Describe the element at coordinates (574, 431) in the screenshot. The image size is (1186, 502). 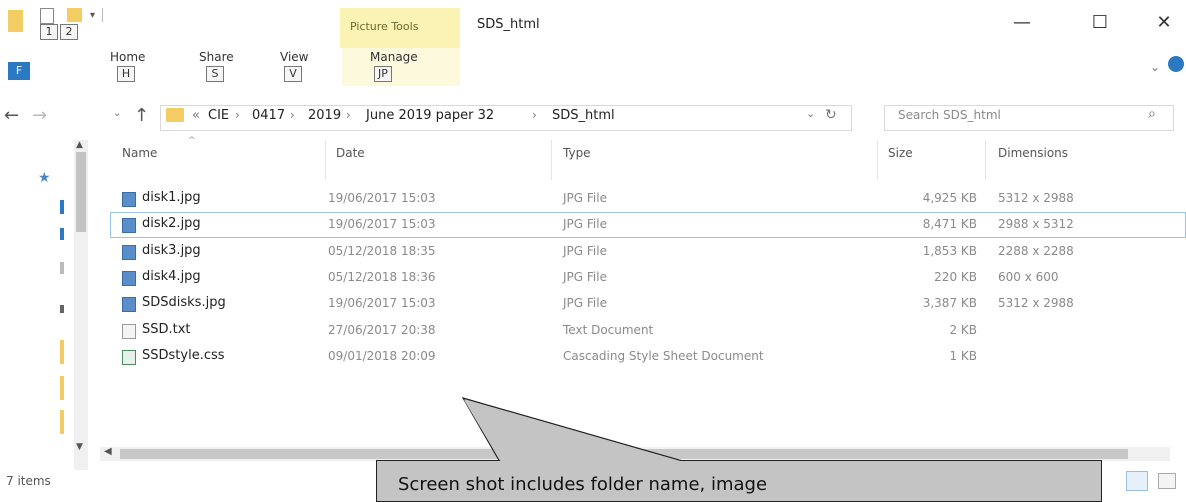
I see `callout-pointer-fill` at that location.